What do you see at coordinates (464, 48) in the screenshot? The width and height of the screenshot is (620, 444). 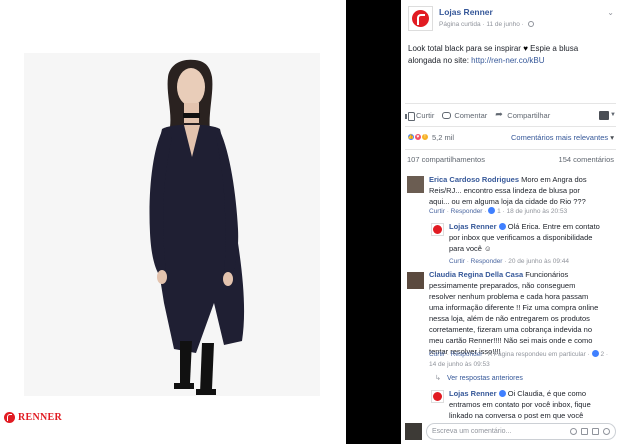 I see `post-text-main: Look total black para se inspirar` at bounding box center [464, 48].